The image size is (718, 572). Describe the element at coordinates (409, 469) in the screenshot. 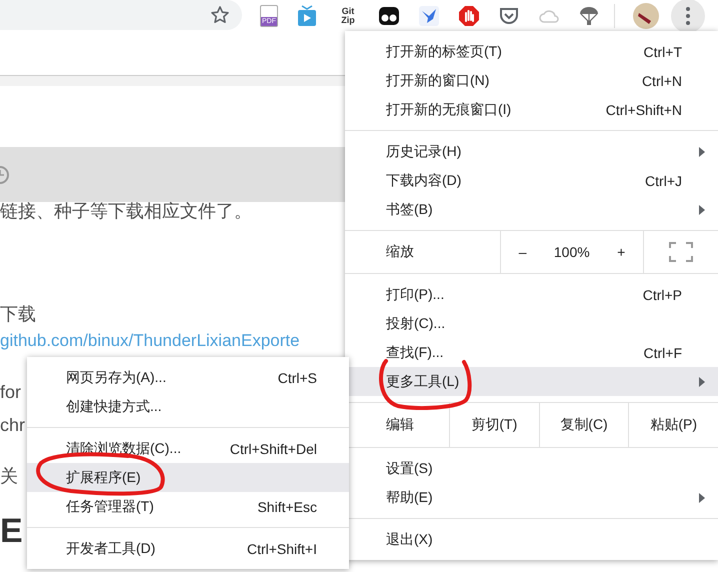

I see `menu-item-label: 设置(S)` at that location.